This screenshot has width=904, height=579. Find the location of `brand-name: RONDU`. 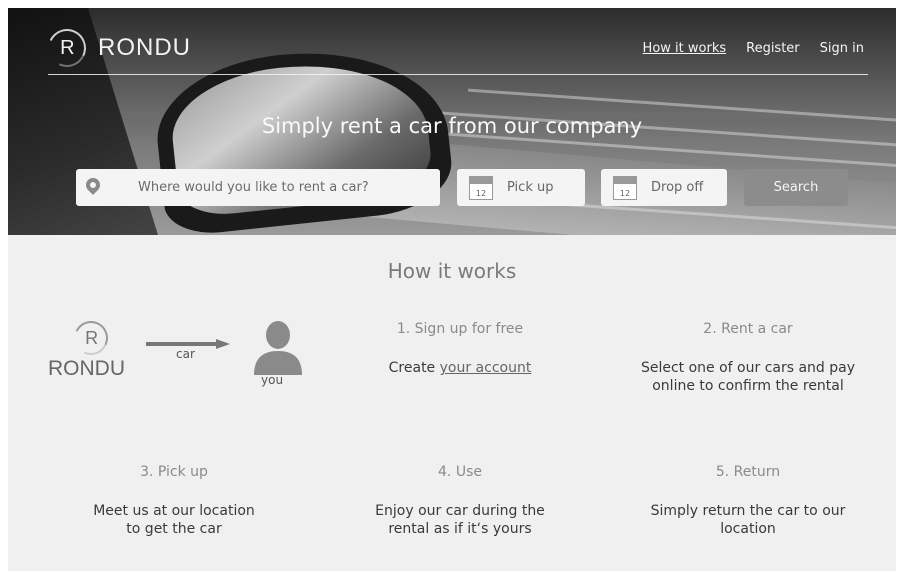

brand-name: RONDU is located at coordinates (144, 47).